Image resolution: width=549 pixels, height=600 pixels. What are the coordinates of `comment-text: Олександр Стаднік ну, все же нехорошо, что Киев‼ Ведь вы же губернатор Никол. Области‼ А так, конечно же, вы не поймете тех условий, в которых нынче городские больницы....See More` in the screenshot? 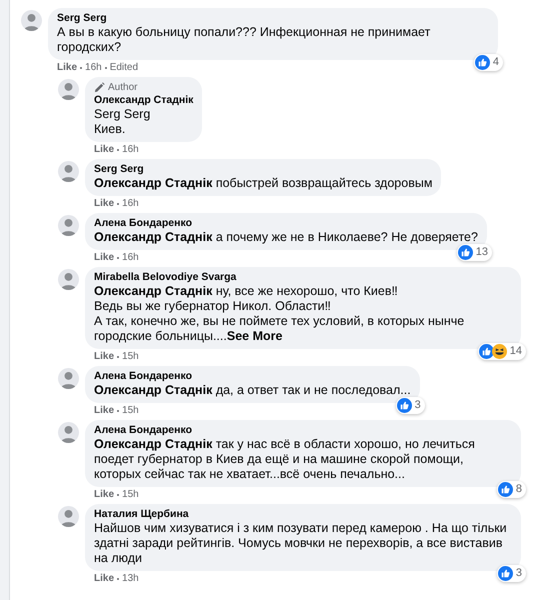 It's located at (280, 314).